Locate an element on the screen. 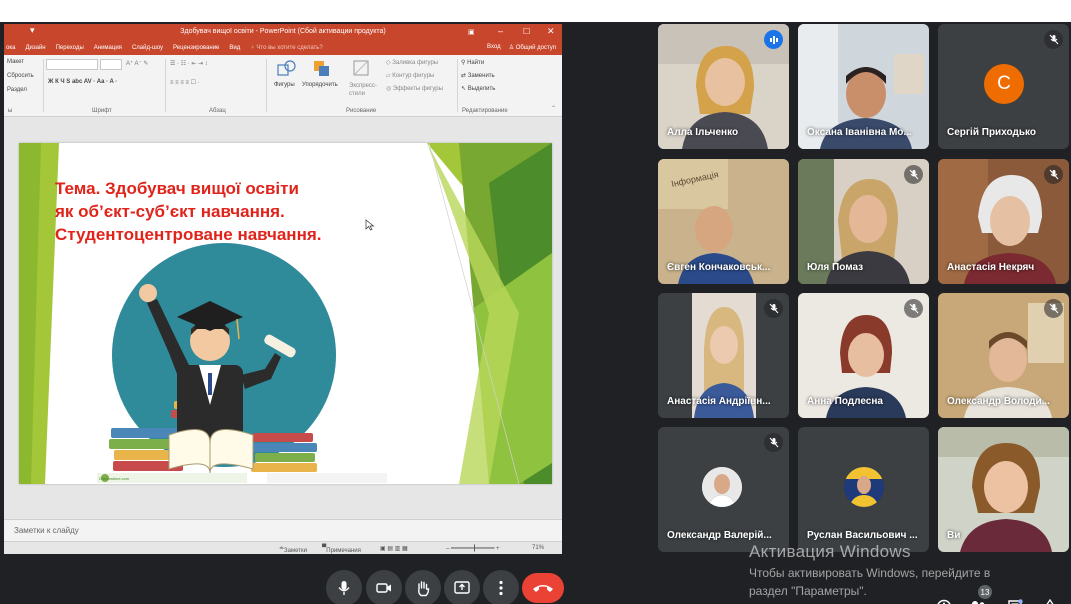 This screenshot has height=604, width=1071. more-options-button is located at coordinates (501, 587).